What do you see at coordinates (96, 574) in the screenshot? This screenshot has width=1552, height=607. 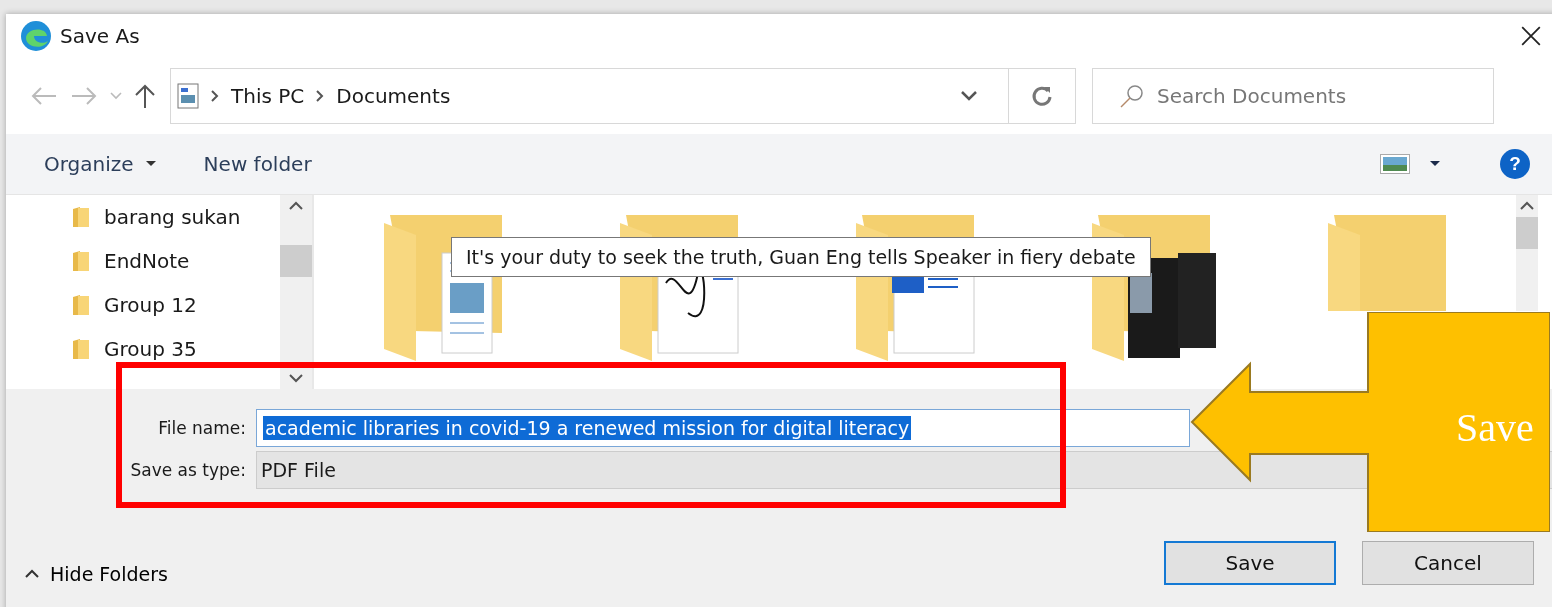 I see `hide-folders-button: Hide Folders` at bounding box center [96, 574].